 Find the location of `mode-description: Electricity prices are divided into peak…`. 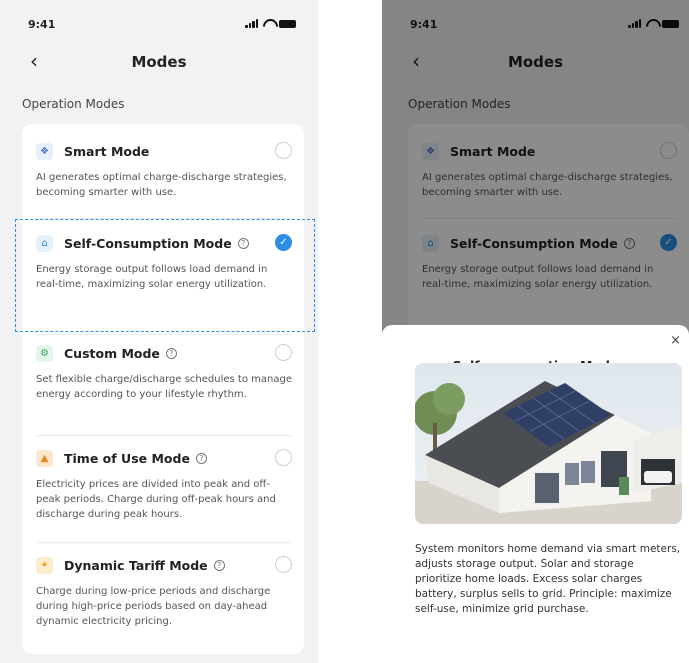

mode-description: Electricity prices are divided into peak… is located at coordinates (156, 499).